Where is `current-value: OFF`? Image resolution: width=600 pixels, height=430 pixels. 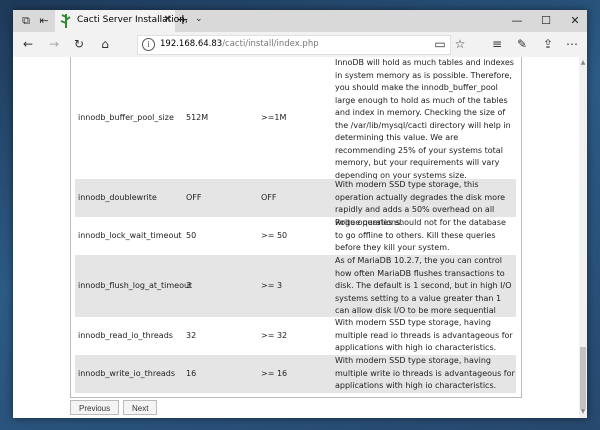 current-value: OFF is located at coordinates (194, 197).